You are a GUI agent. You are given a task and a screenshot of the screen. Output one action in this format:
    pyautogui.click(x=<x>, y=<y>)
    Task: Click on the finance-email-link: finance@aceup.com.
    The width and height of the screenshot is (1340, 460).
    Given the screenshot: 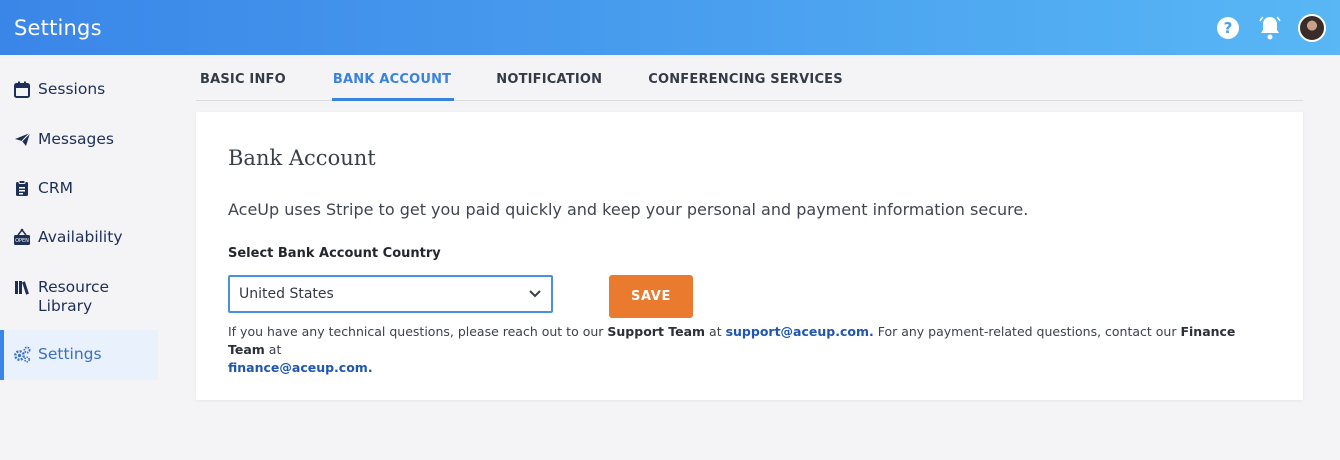 What is the action you would take?
    pyautogui.click(x=300, y=367)
    